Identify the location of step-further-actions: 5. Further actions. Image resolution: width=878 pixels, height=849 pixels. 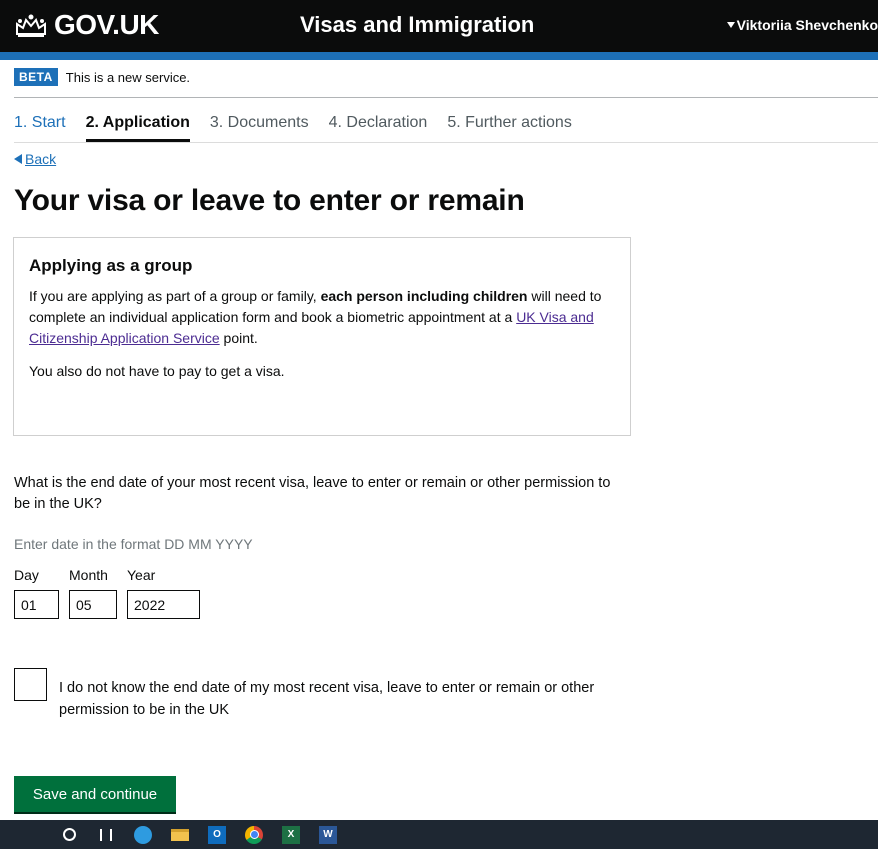
(509, 122).